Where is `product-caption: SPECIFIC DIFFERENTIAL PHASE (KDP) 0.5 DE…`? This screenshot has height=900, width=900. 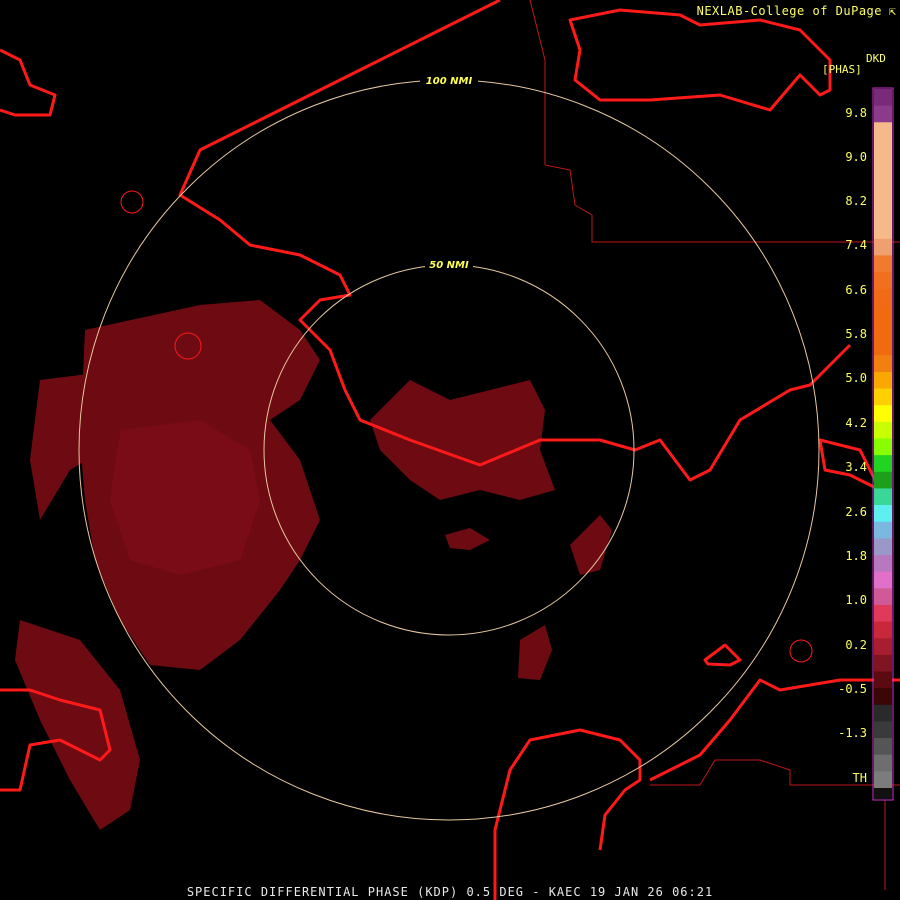
product-caption: SPECIFIC DIFFERENTIAL PHASE (KDP) 0.5 DE… is located at coordinates (450, 892).